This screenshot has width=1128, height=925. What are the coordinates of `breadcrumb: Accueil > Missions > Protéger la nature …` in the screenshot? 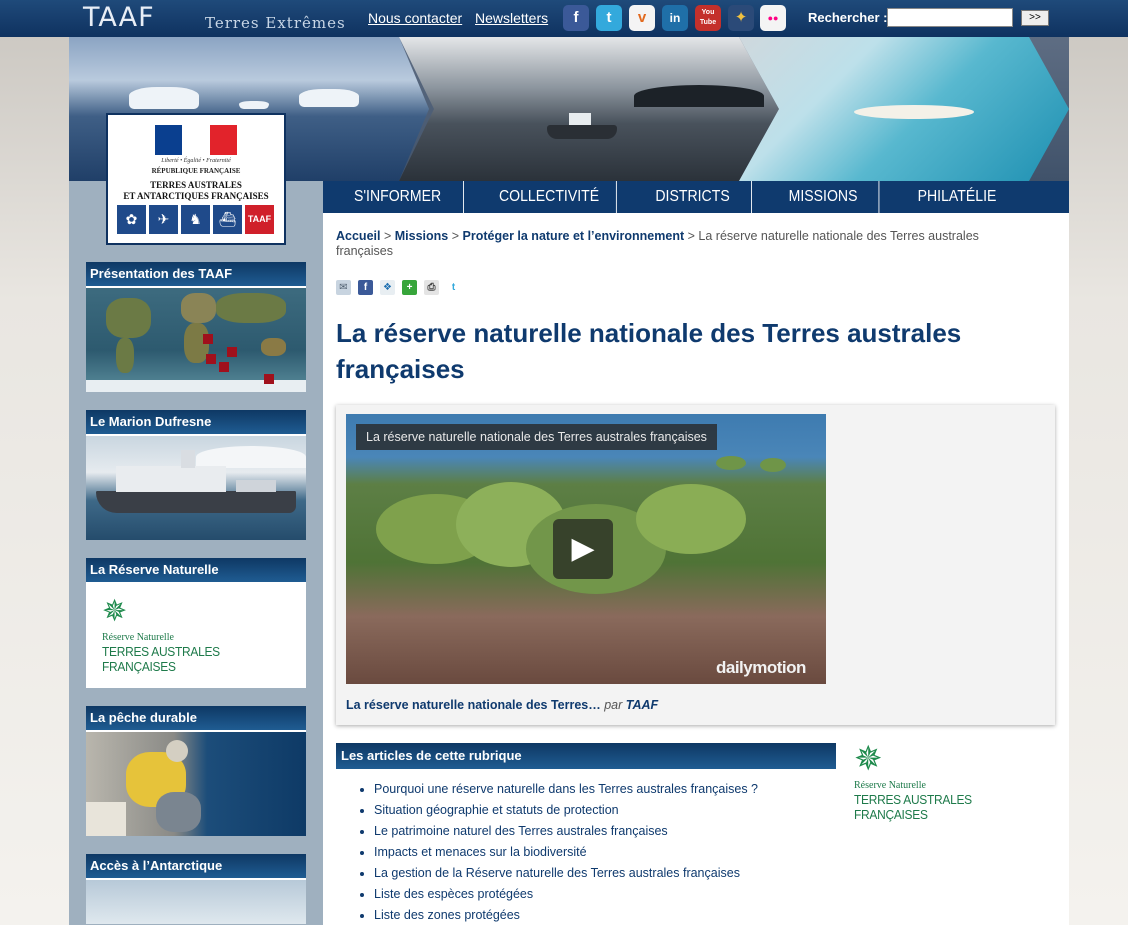 It's located at (657, 243).